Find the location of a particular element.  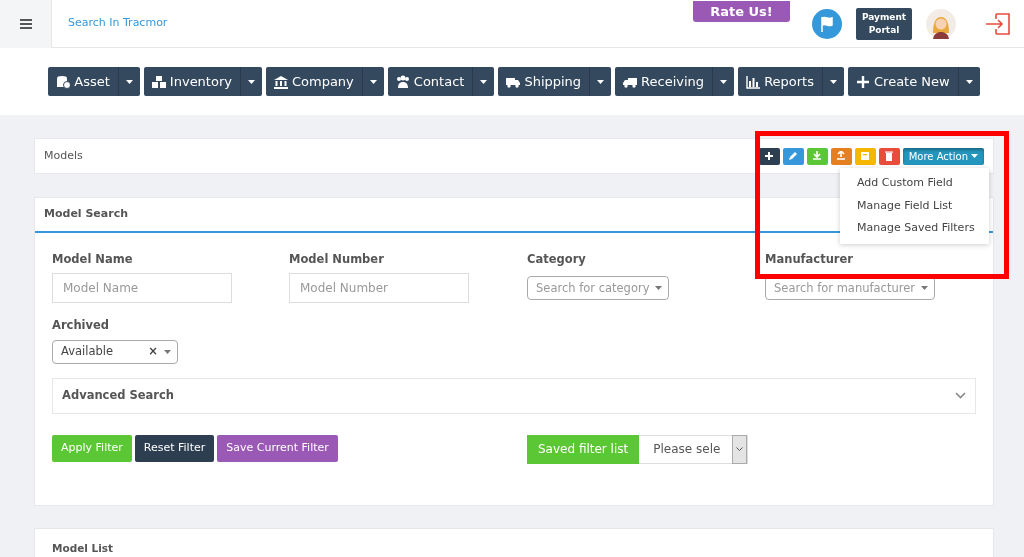

upload-button is located at coordinates (841, 156).